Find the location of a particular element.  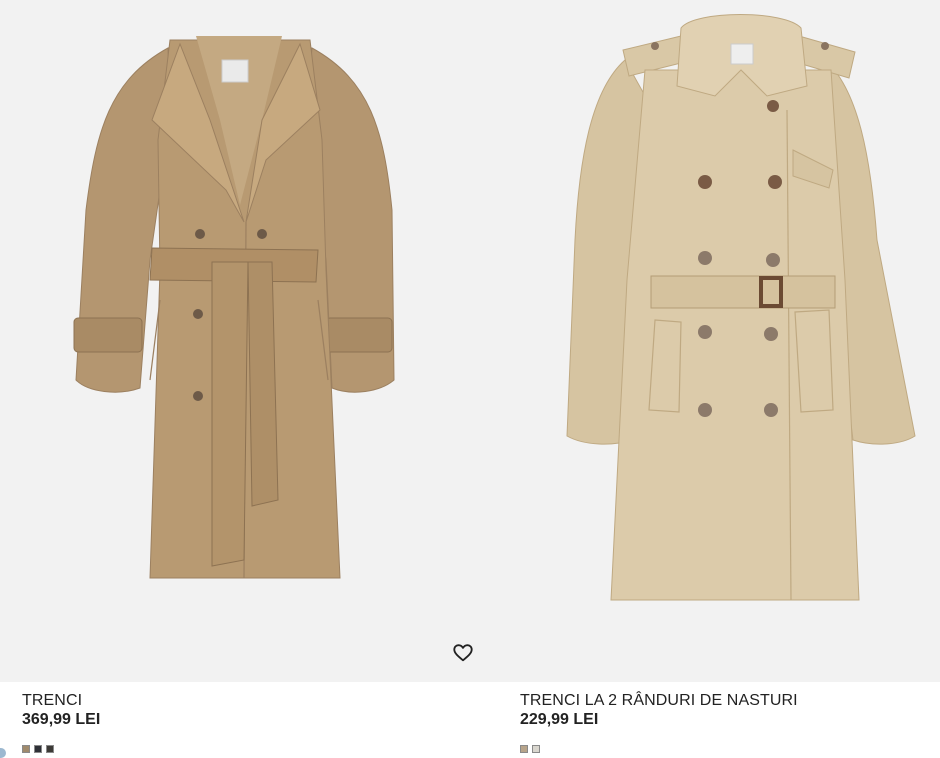

product-name: TRENCI is located at coordinates (61, 701).